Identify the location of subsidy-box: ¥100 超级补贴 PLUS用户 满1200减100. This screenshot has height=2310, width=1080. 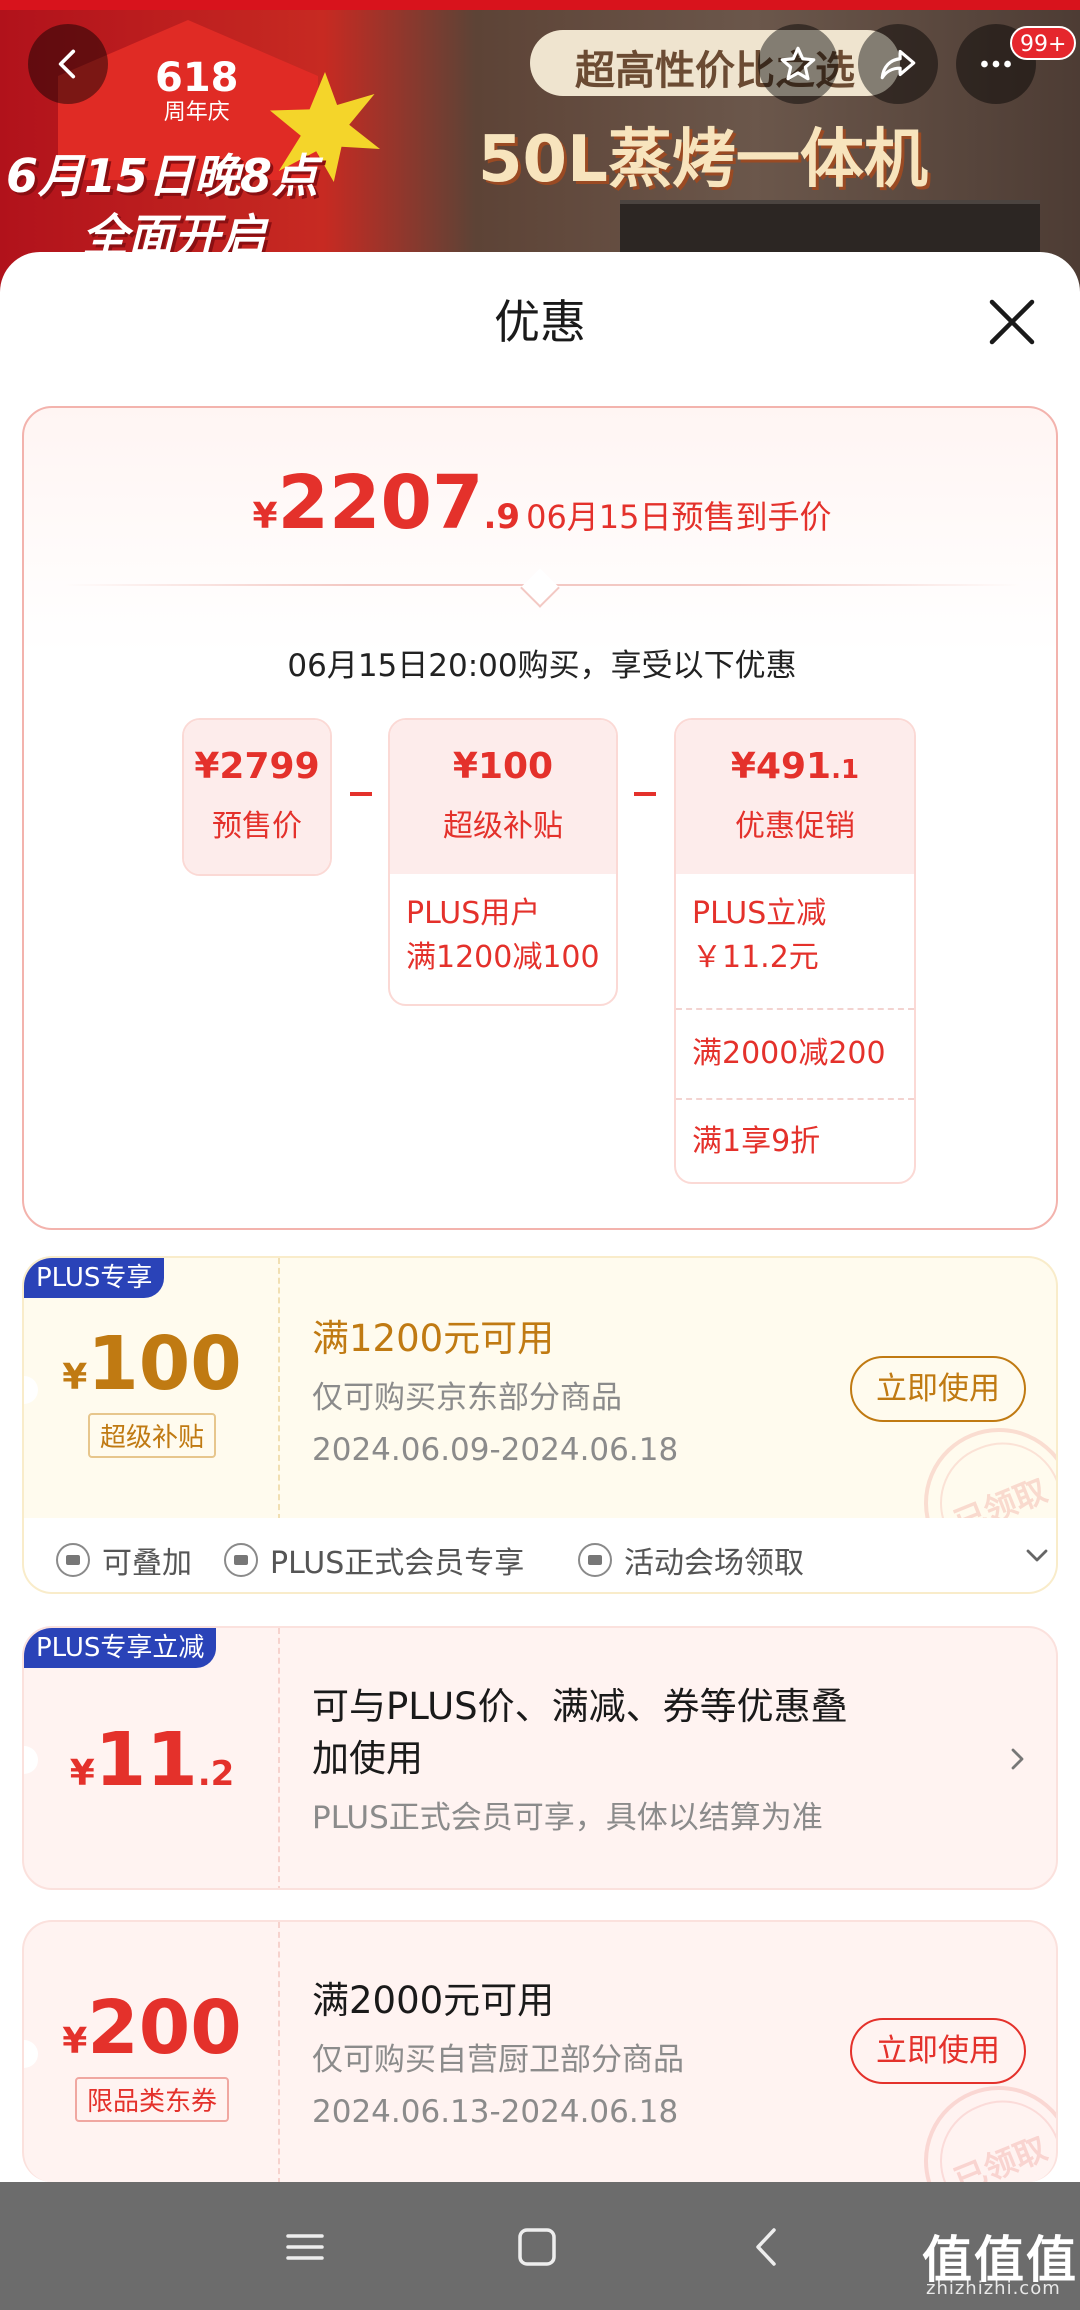
(503, 862).